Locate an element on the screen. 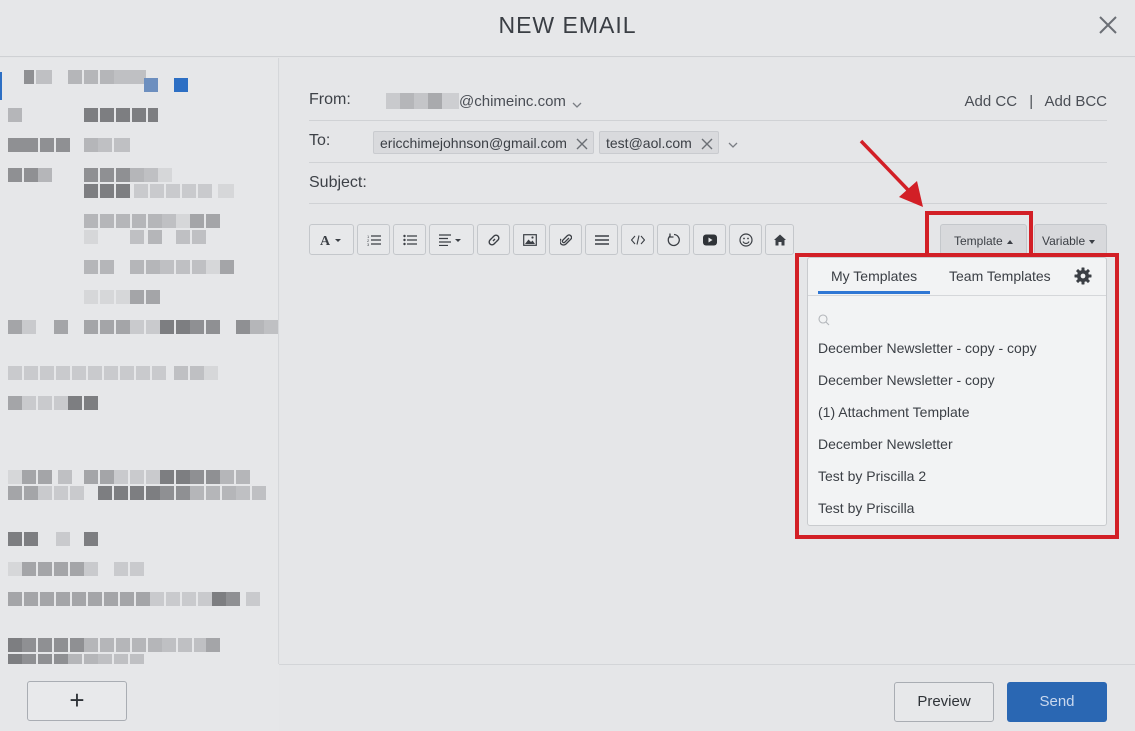  recipient-chip: test@aol.com is located at coordinates (659, 142).